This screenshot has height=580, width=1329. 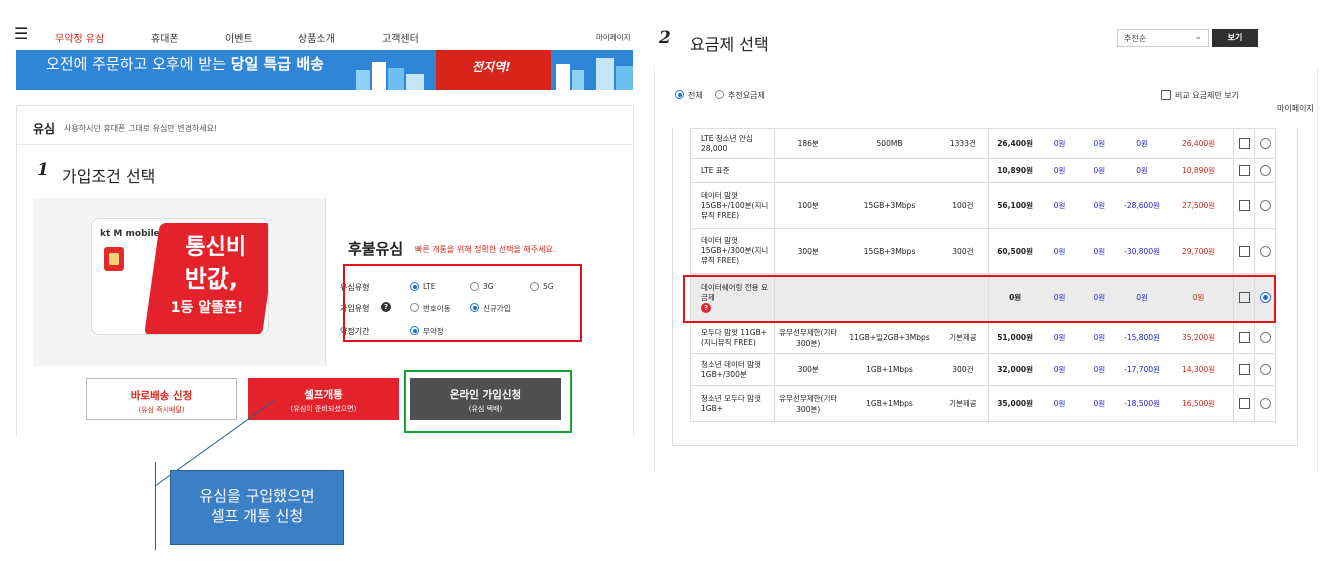 I want to click on plan-price: 60,500원, so click(x=1014, y=251).